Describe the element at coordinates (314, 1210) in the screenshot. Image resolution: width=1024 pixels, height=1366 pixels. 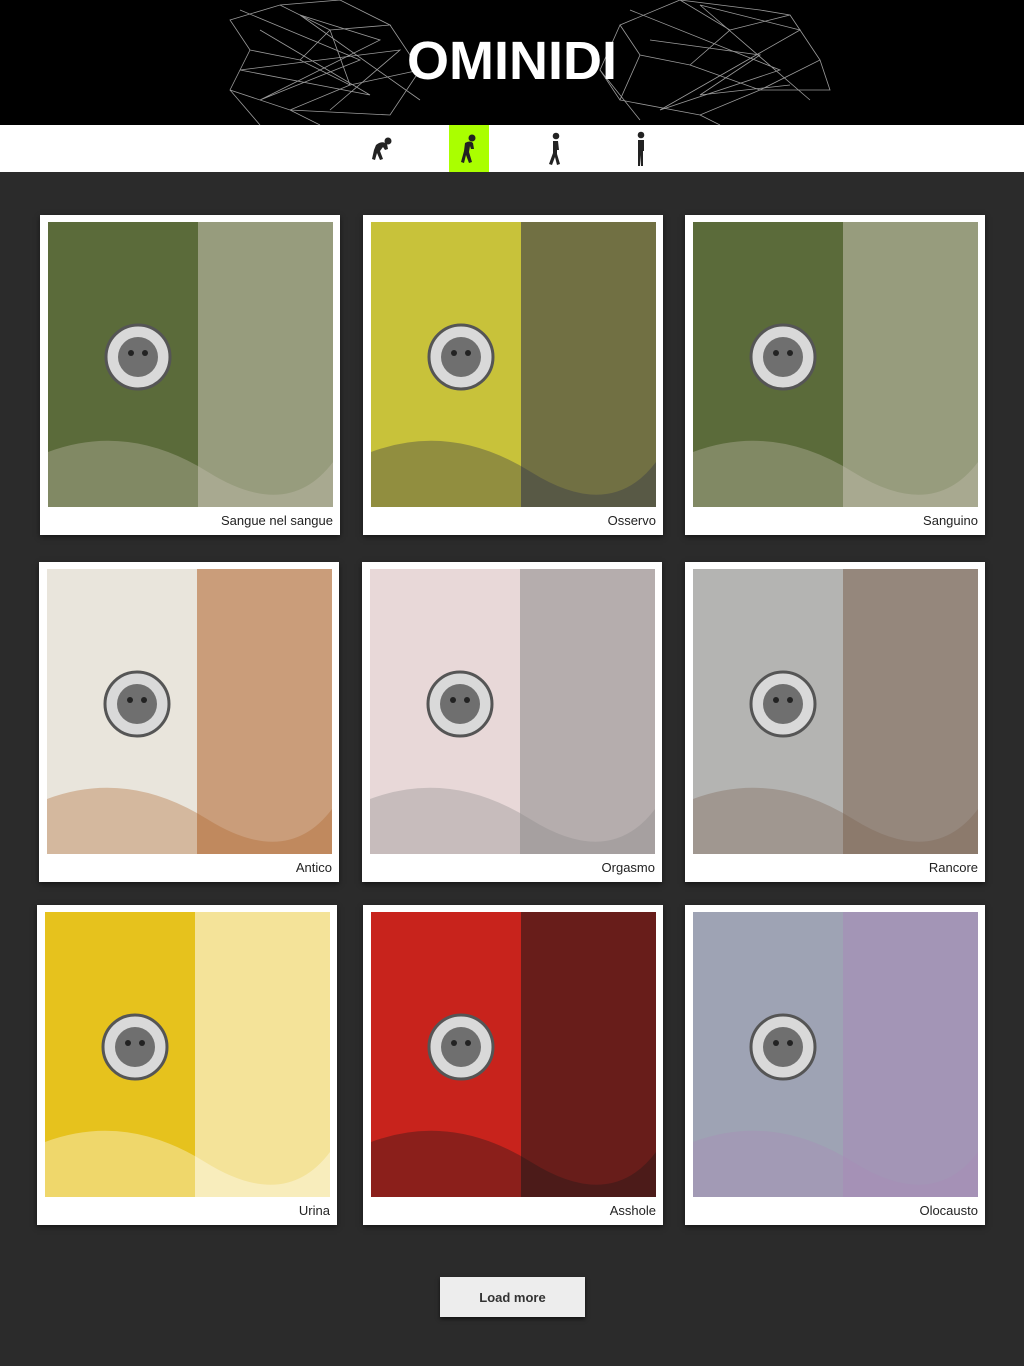
I see `gallery-caption: Urina` at that location.